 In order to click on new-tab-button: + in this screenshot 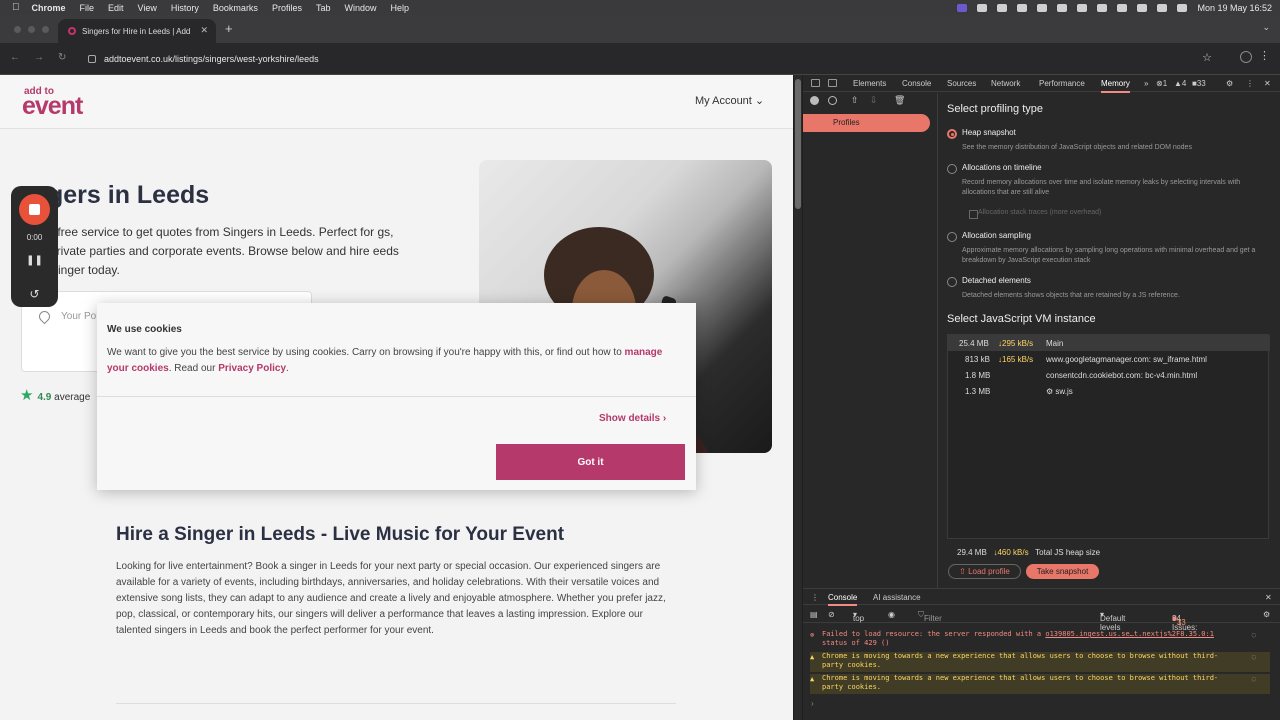, I will do `click(229, 28)`.